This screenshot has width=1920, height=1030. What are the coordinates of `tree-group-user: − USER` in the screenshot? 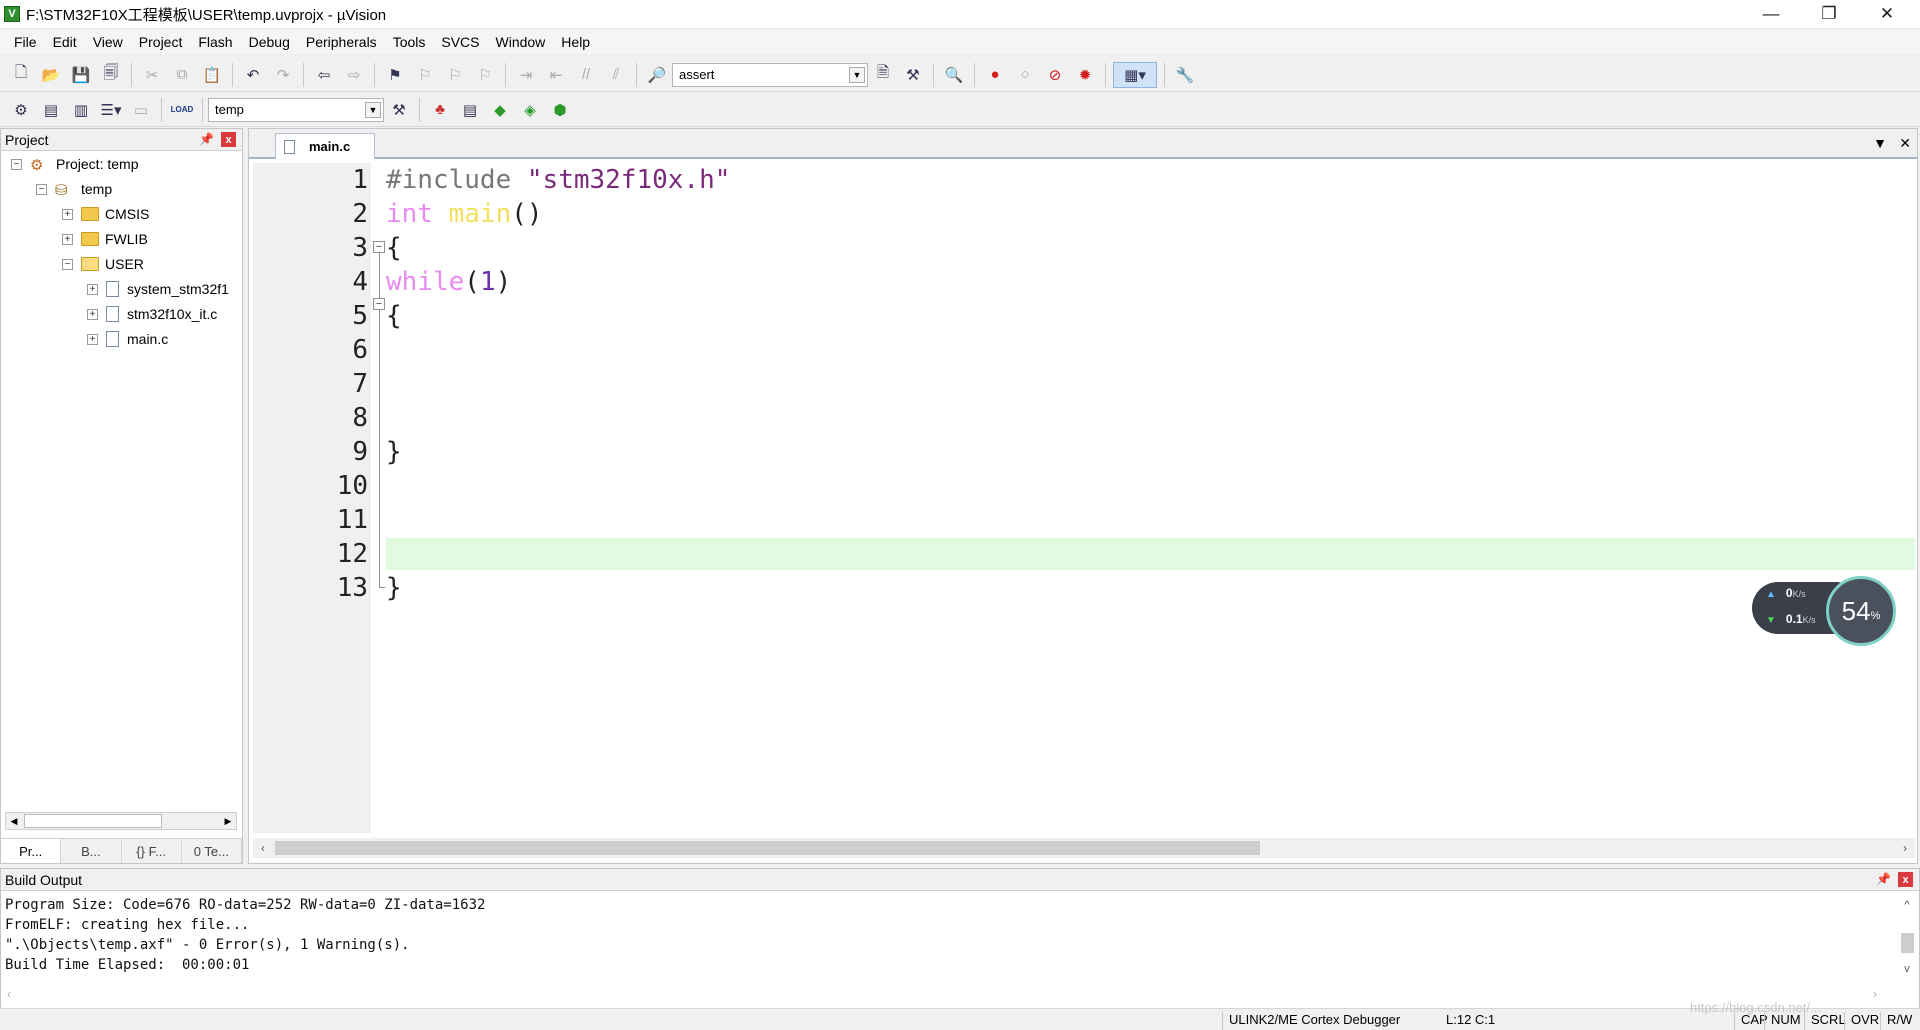 It's located at (103, 264).